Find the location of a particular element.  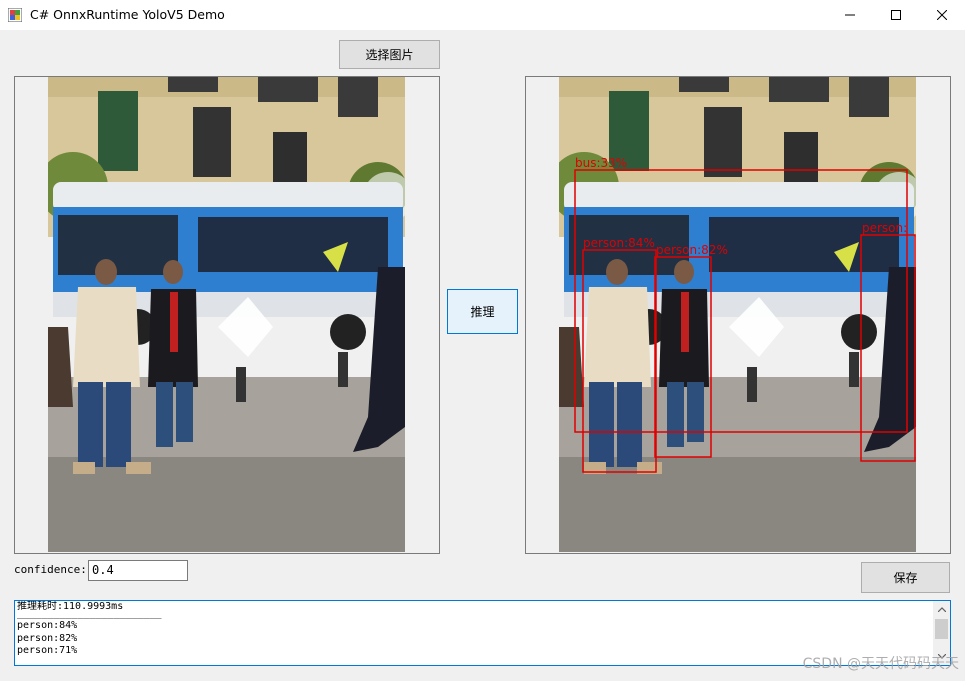

scroll-up-arrow is located at coordinates (941, 609).